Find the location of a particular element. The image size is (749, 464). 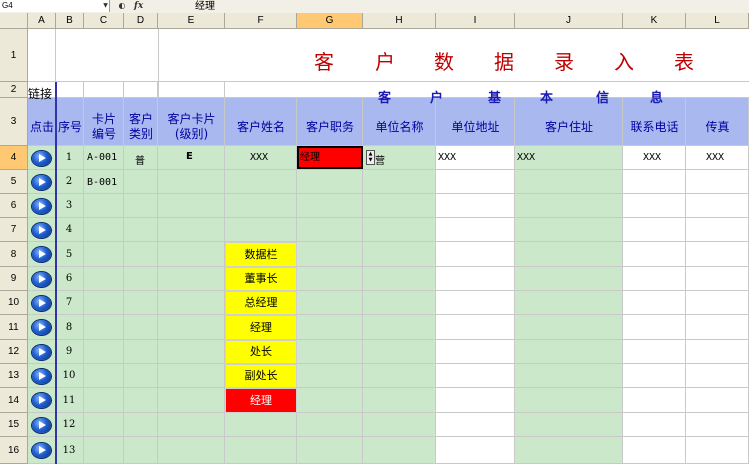

row-header-12: 12 is located at coordinates (14, 352).